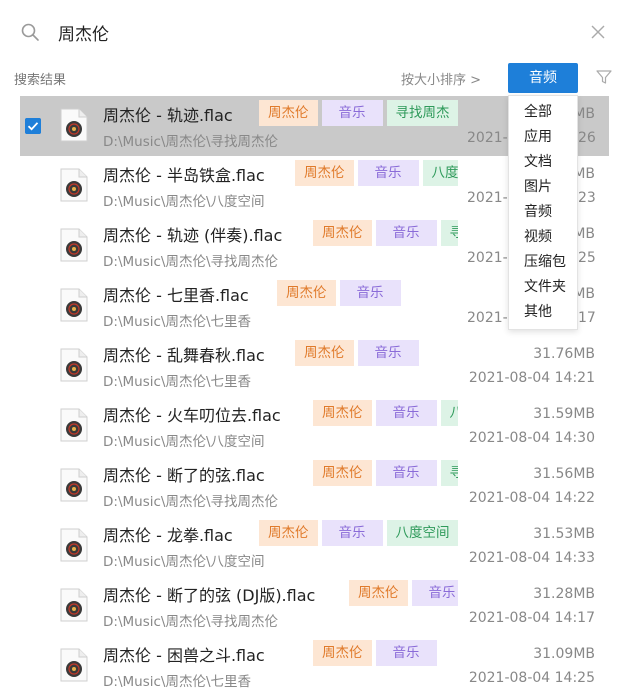  I want to click on type-filter-button: 音频, so click(543, 78).